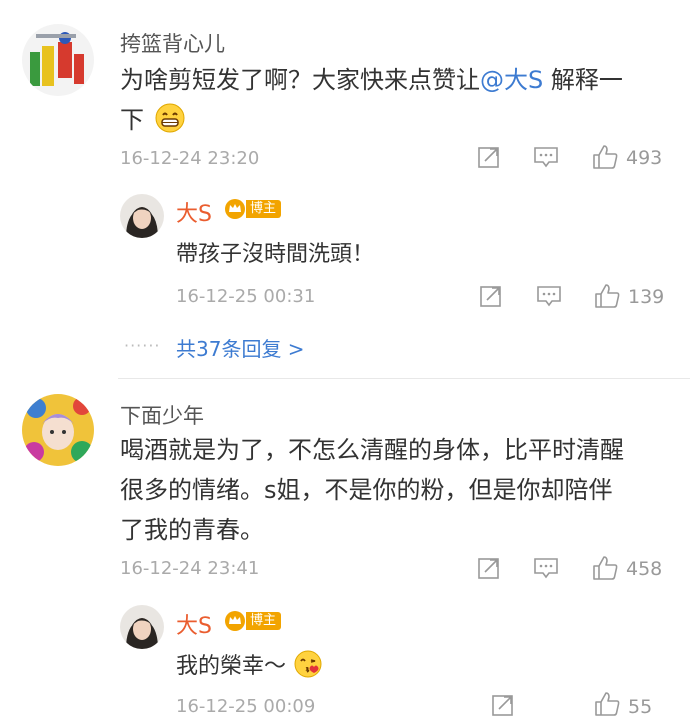 This screenshot has height=717, width=690. I want to click on comment-time: 16-12-24 23:41, so click(190, 568).